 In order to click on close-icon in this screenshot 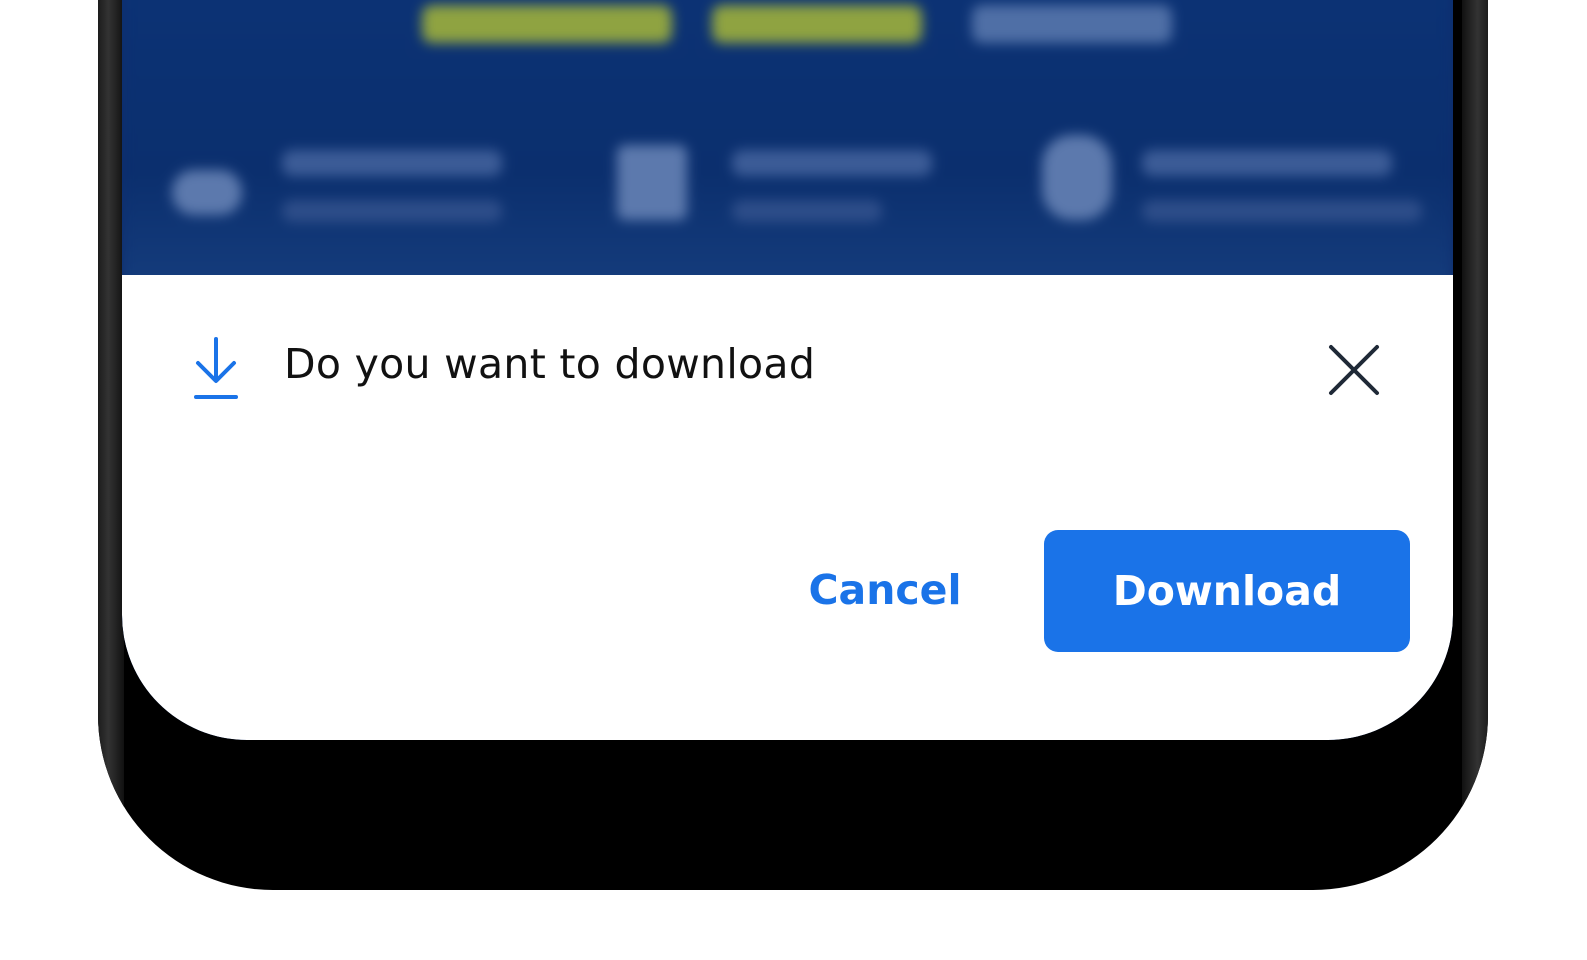, I will do `click(1354, 370)`.